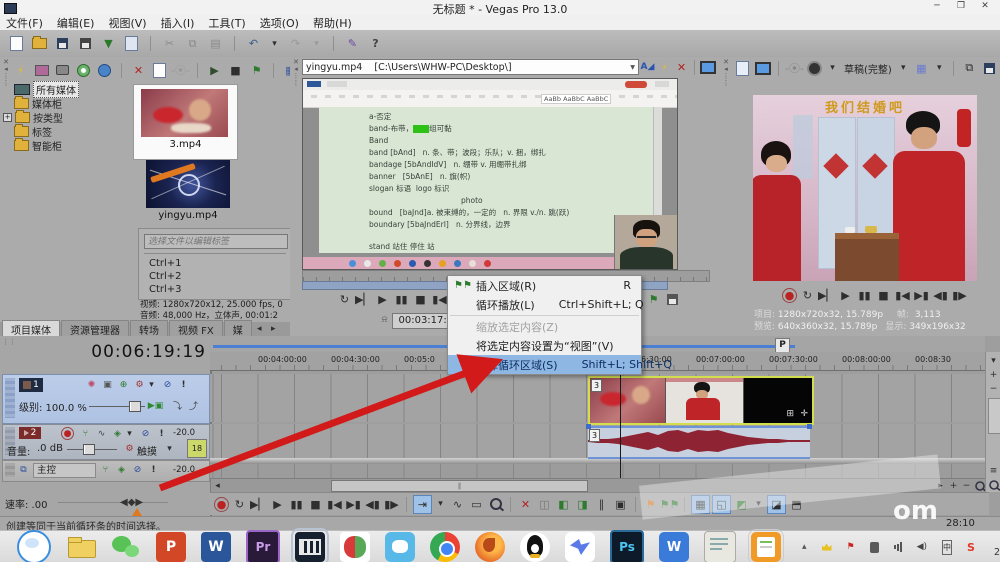 This screenshot has height=562, width=1000. What do you see at coordinates (159, 70) in the screenshot?
I see `media-properties-icon` at bounding box center [159, 70].